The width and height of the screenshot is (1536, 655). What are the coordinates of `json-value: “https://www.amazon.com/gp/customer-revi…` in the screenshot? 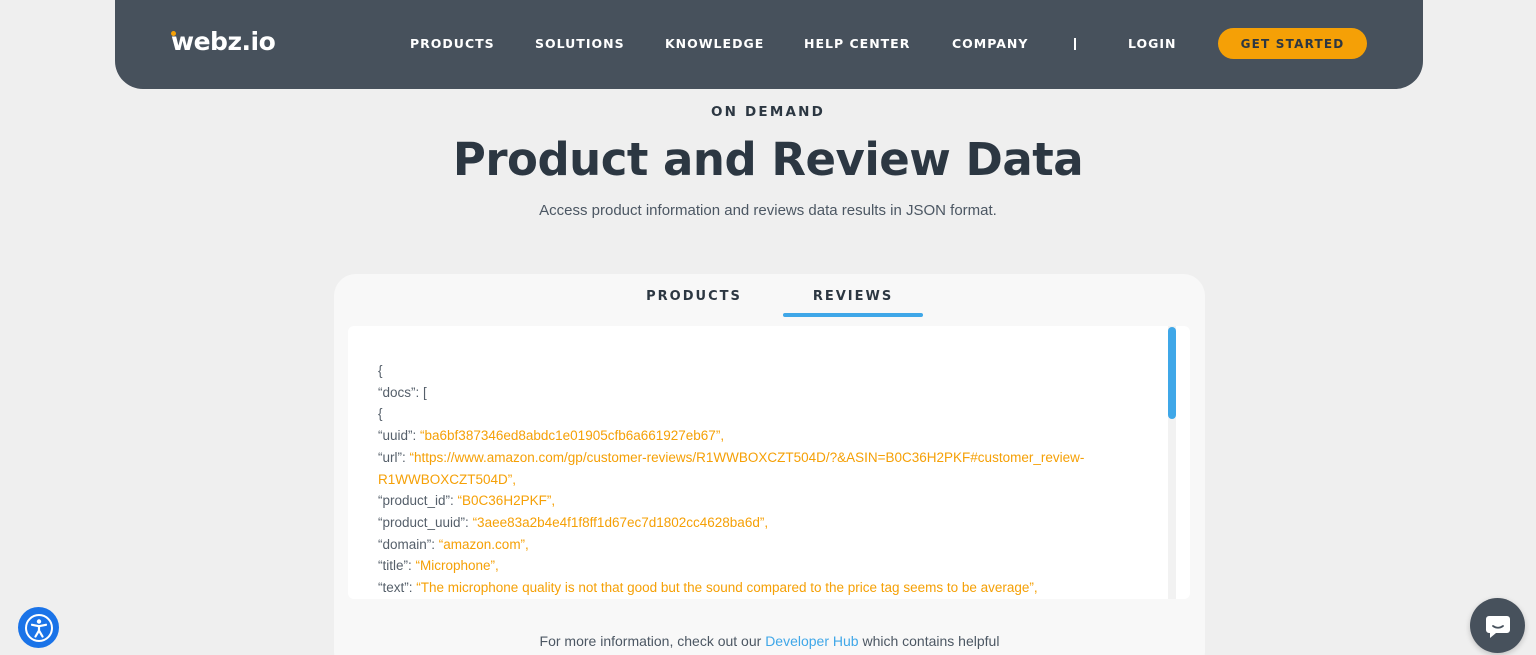 It's located at (747, 457).